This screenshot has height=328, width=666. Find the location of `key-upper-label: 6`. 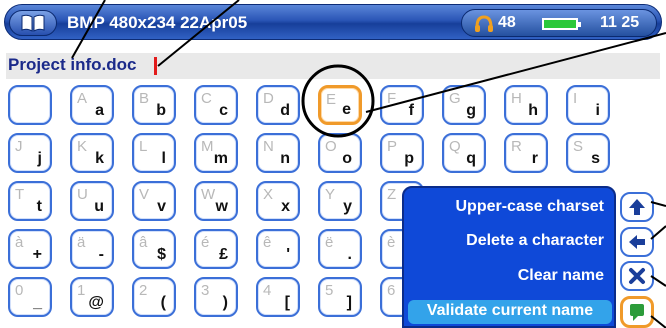

key-upper-label: 6 is located at coordinates (391, 290).